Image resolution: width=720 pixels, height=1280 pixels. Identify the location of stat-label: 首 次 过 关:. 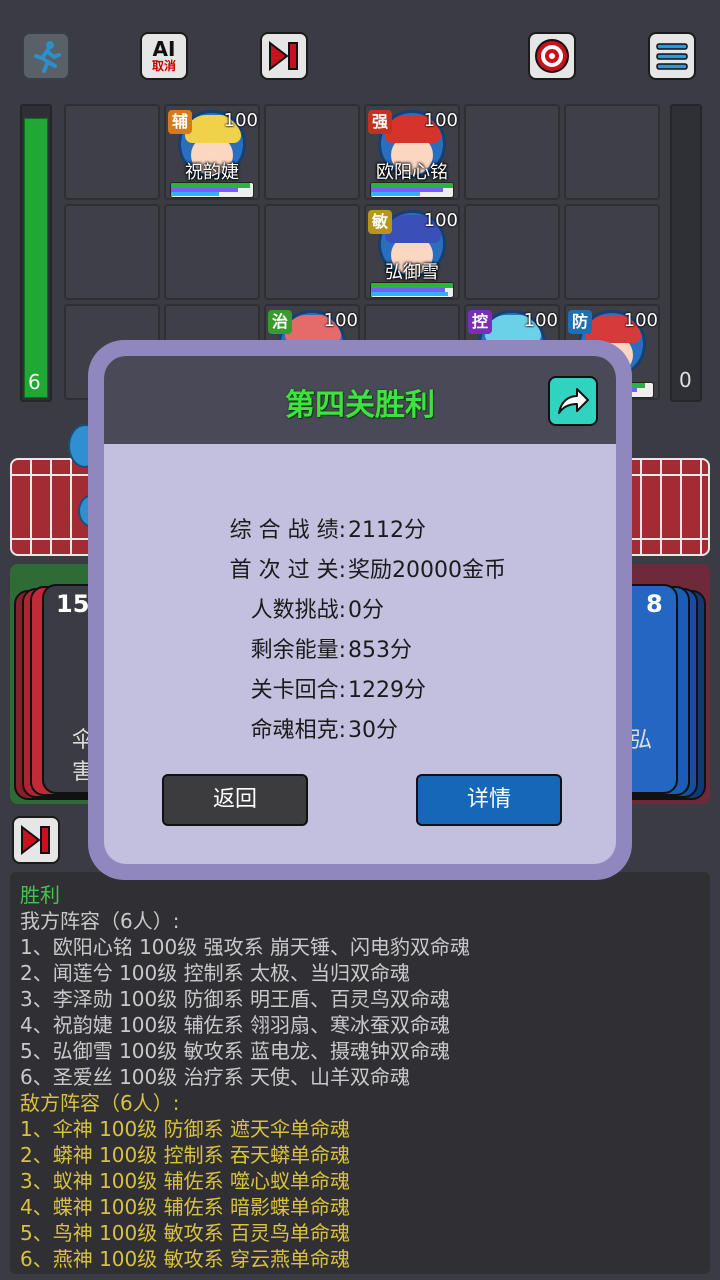
(287, 570).